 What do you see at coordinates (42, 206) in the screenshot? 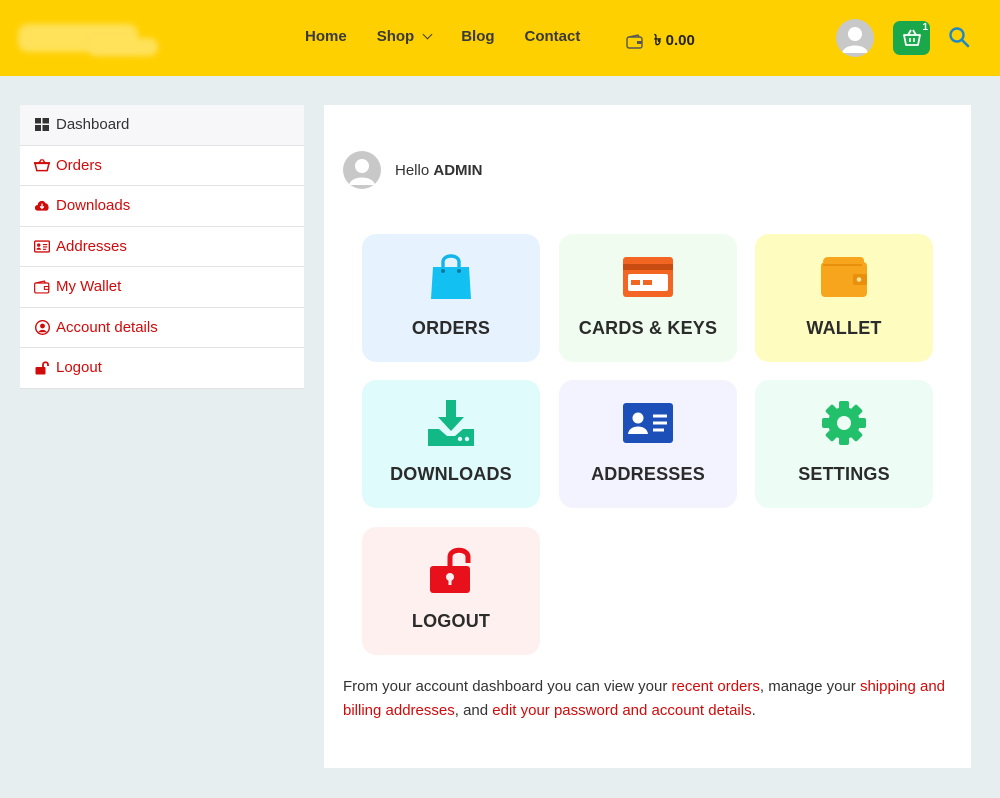
I see `cloud-download-icon` at bounding box center [42, 206].